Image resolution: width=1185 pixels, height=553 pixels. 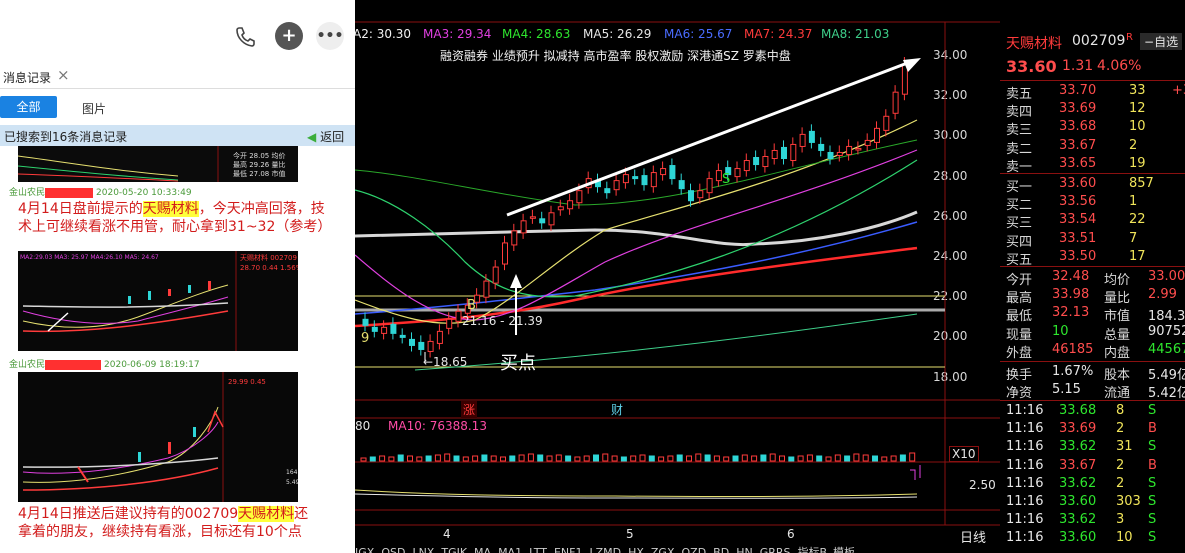 What do you see at coordinates (744, 549) in the screenshot?
I see `indicator-tab: HN` at bounding box center [744, 549].